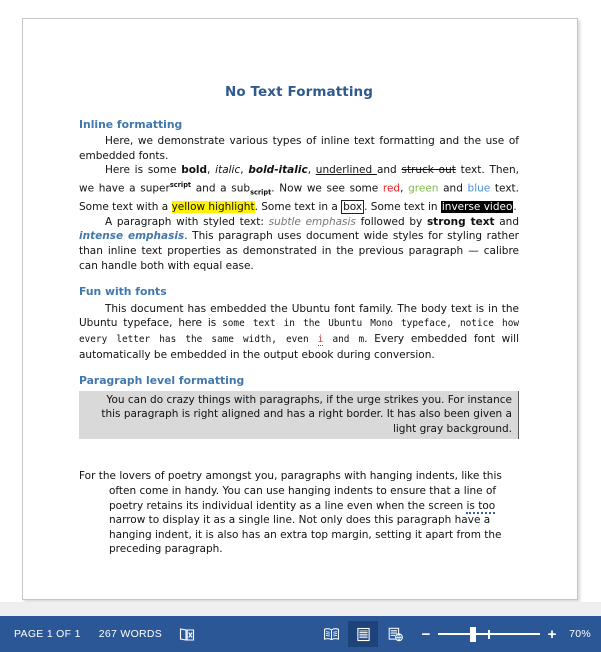  What do you see at coordinates (228, 170) in the screenshot?
I see `italic-sample: italic` at bounding box center [228, 170].